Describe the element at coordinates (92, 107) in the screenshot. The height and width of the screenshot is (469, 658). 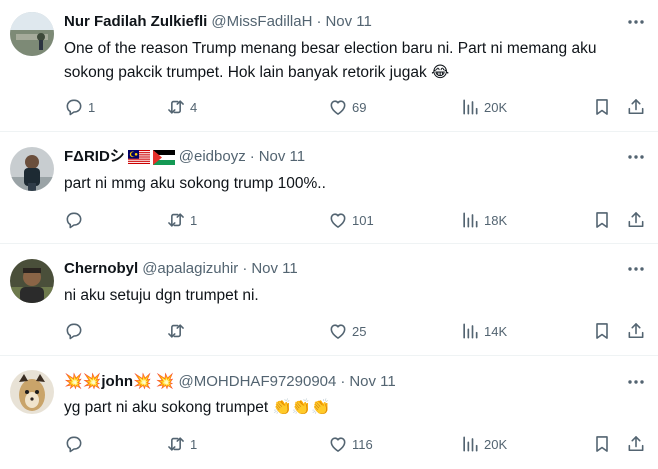
I see `reply-count: 1` at that location.